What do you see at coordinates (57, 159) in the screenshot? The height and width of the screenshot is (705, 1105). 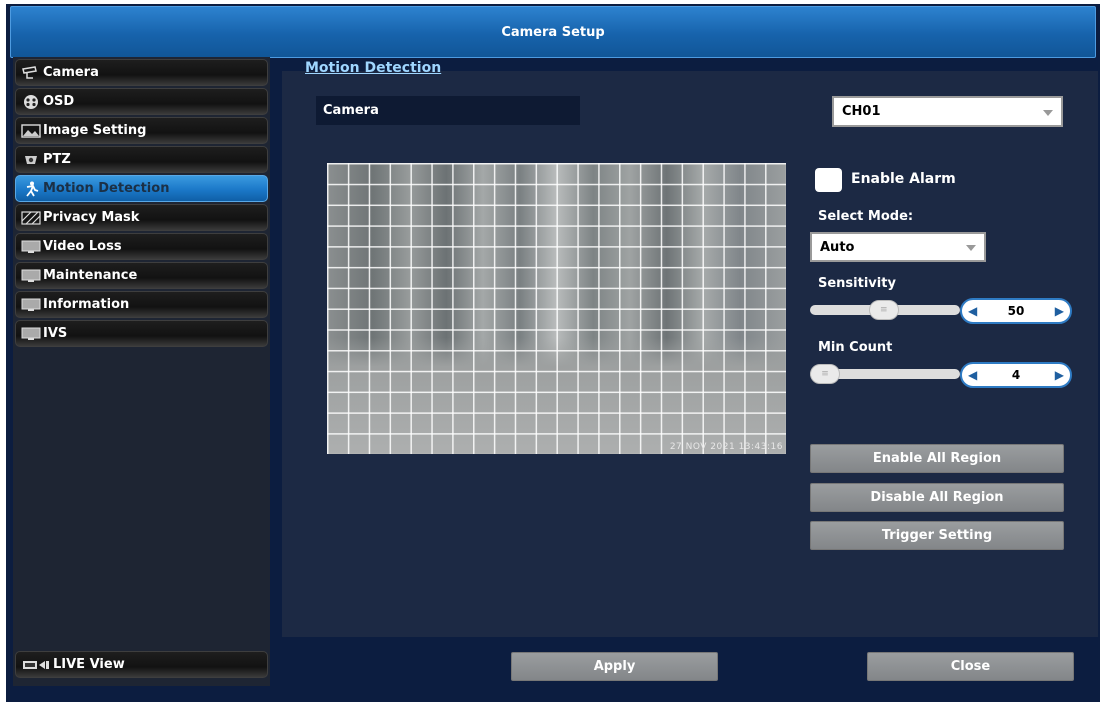 I see `sidebar-item-label: PTZ` at bounding box center [57, 159].